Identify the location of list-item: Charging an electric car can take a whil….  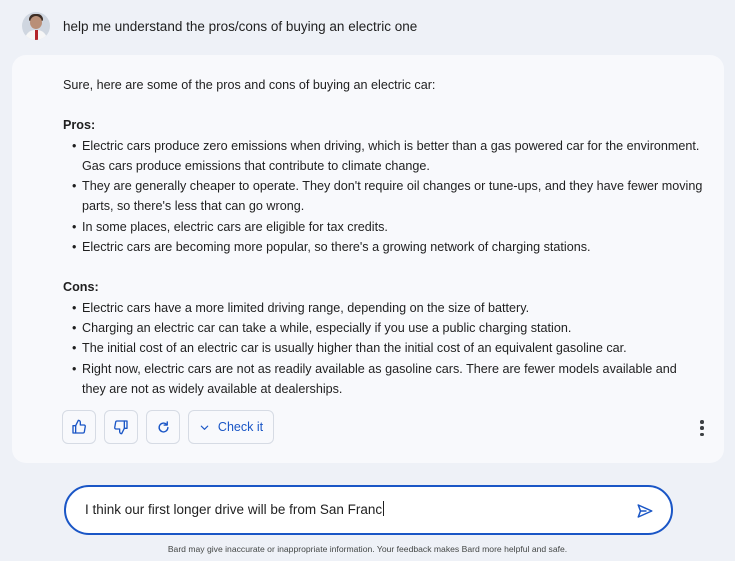
(383, 328).